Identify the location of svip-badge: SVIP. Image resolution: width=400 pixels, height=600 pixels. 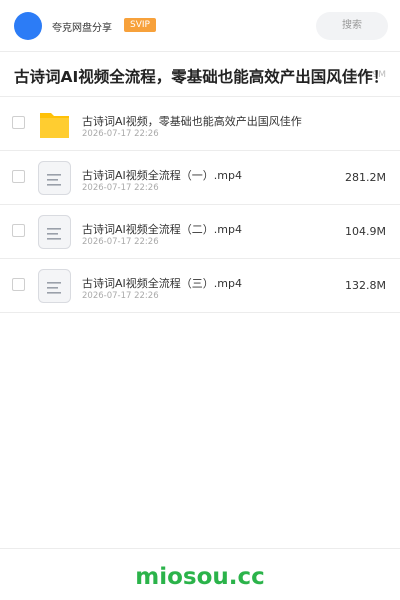
(140, 25).